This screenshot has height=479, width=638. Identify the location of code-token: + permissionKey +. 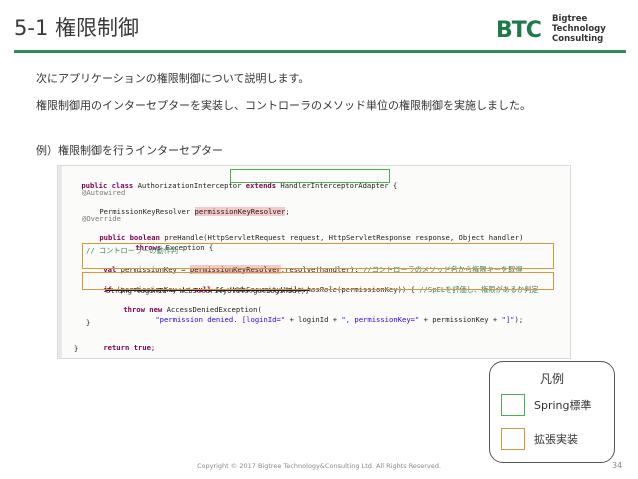
(460, 319).